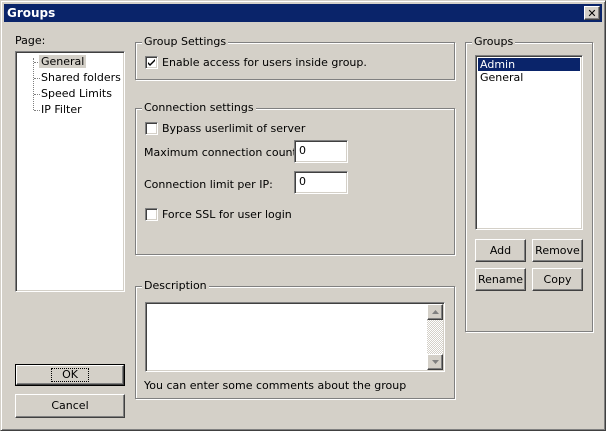 The image size is (606, 431). I want to click on groups-list: Admin General, so click(529, 142).